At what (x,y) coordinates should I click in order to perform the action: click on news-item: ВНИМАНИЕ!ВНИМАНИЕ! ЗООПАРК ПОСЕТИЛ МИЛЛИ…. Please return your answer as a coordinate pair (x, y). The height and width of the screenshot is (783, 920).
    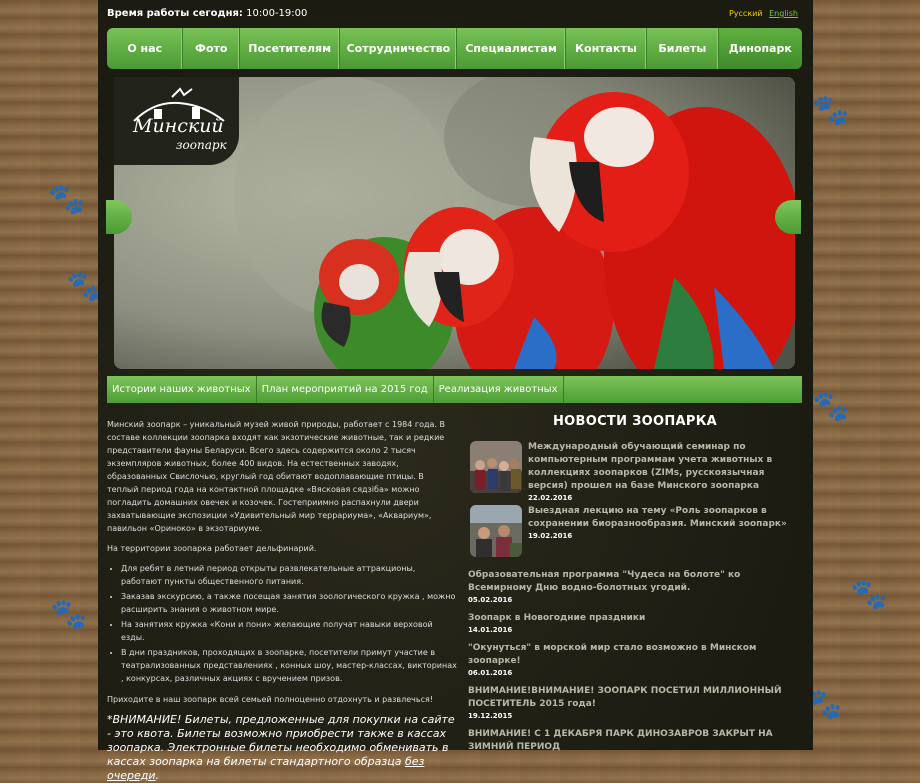
    Looking at the image, I should click on (635, 702).